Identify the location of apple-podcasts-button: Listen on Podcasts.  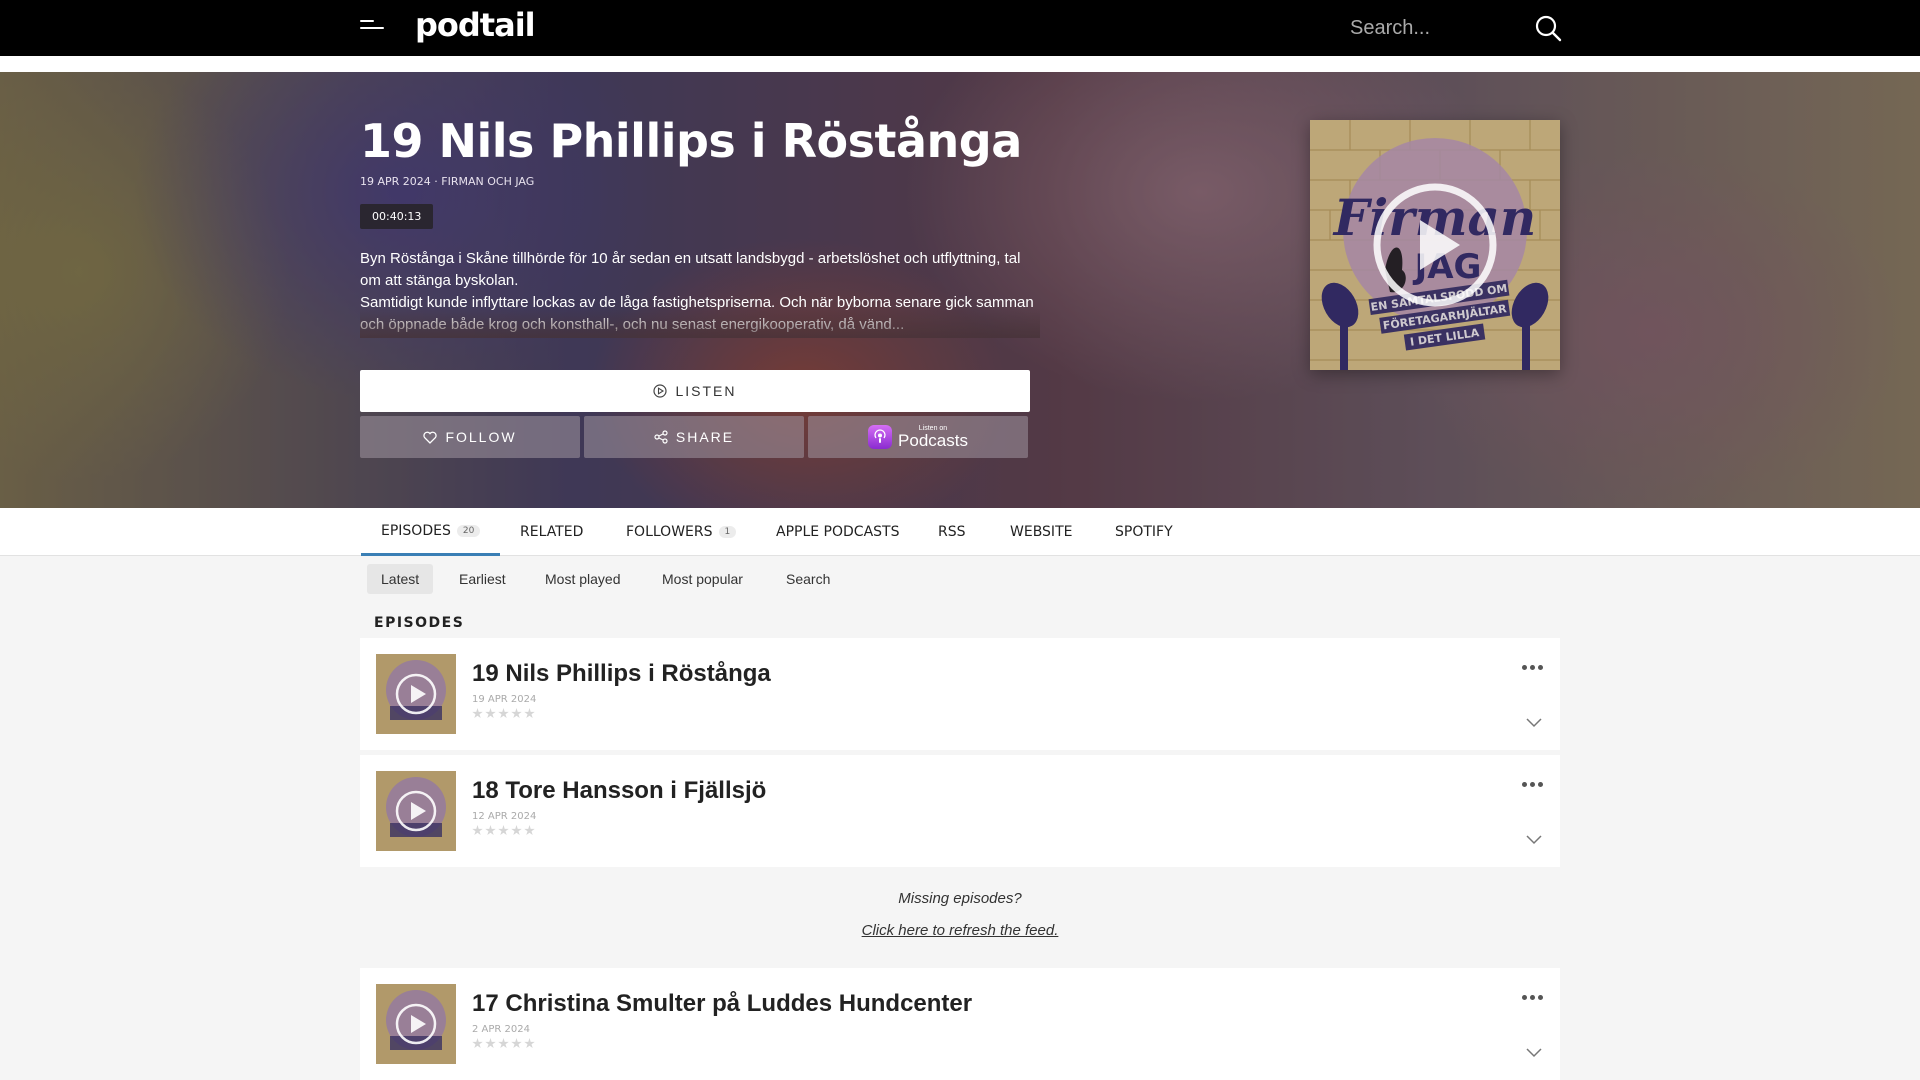
(918, 437).